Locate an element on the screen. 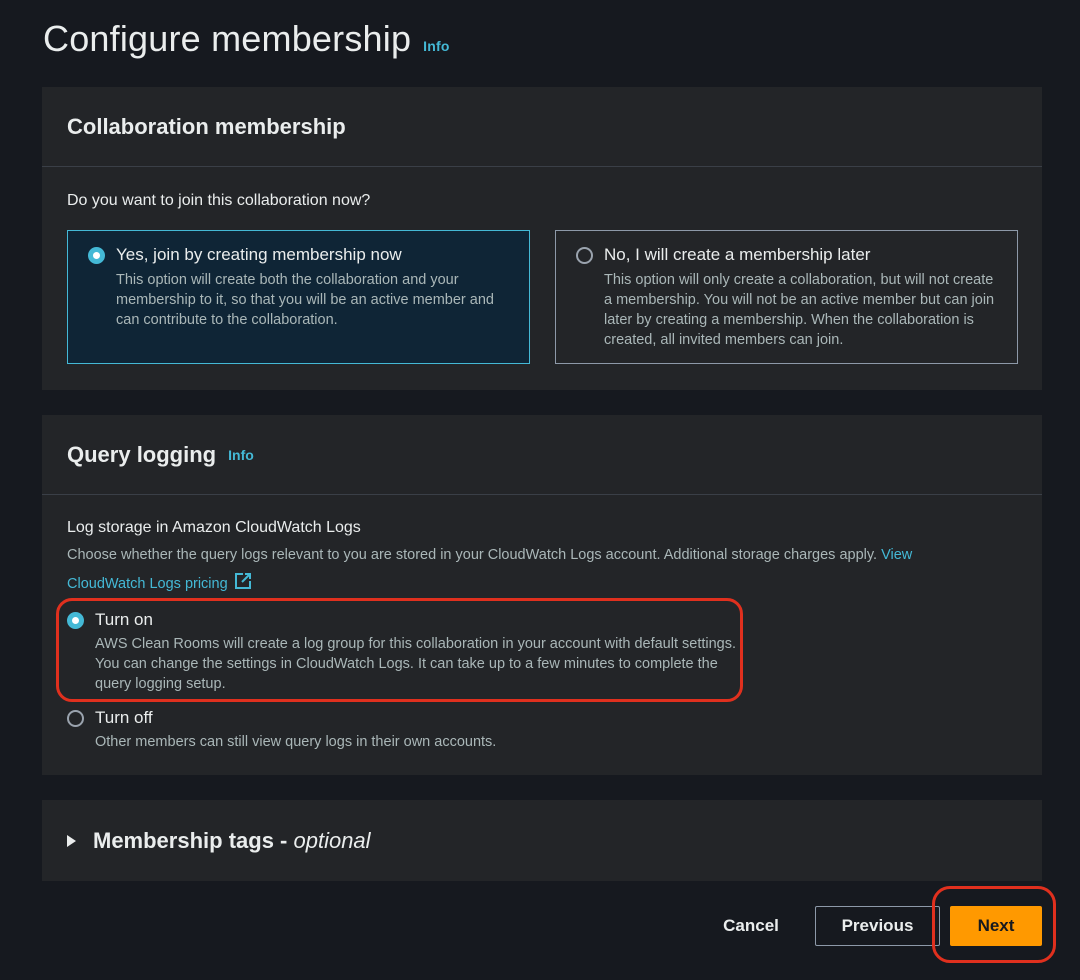 Image resolution: width=1080 pixels, height=980 pixels. membership-tags-title-text: Membership tags - is located at coordinates (193, 840).